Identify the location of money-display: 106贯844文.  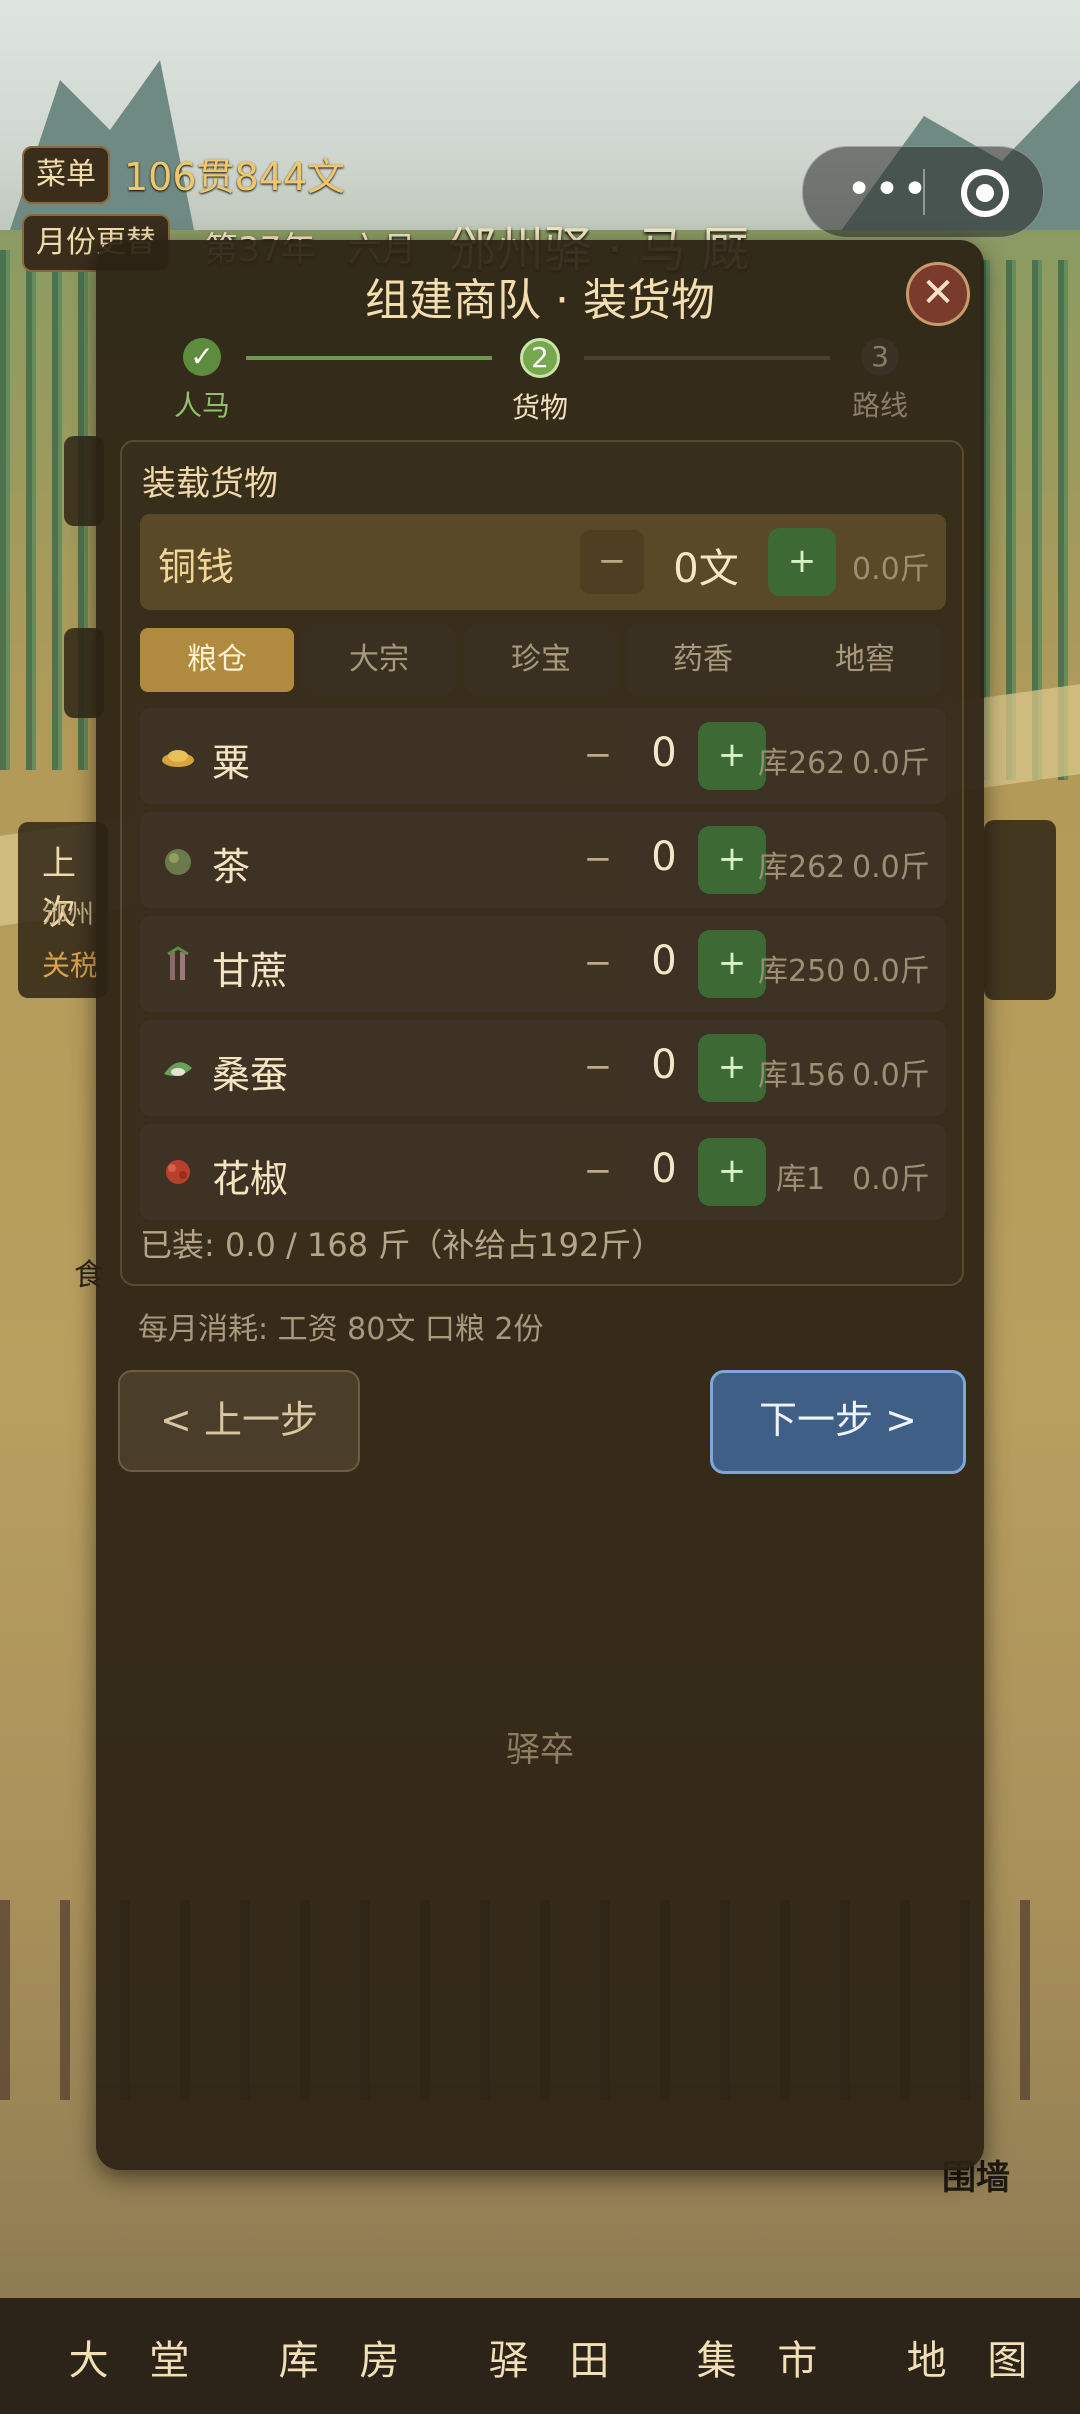
(235, 177).